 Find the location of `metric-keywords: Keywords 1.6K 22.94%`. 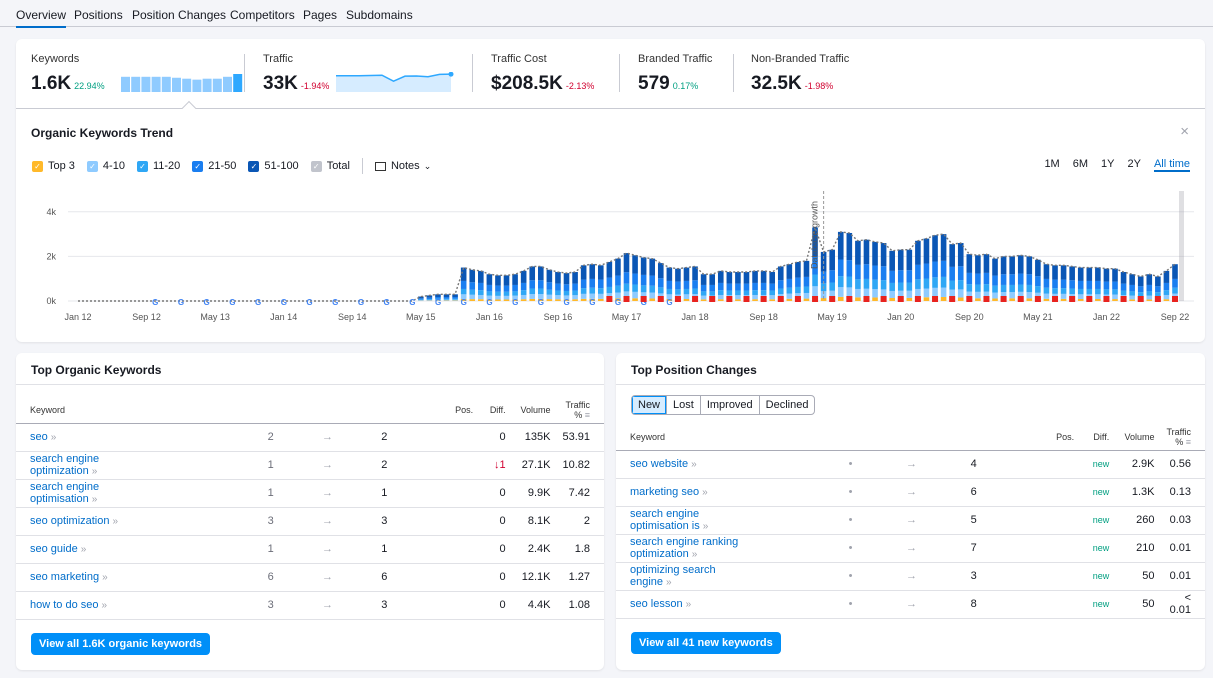

metric-keywords: Keywords 1.6K 22.94% is located at coordinates (137, 73).